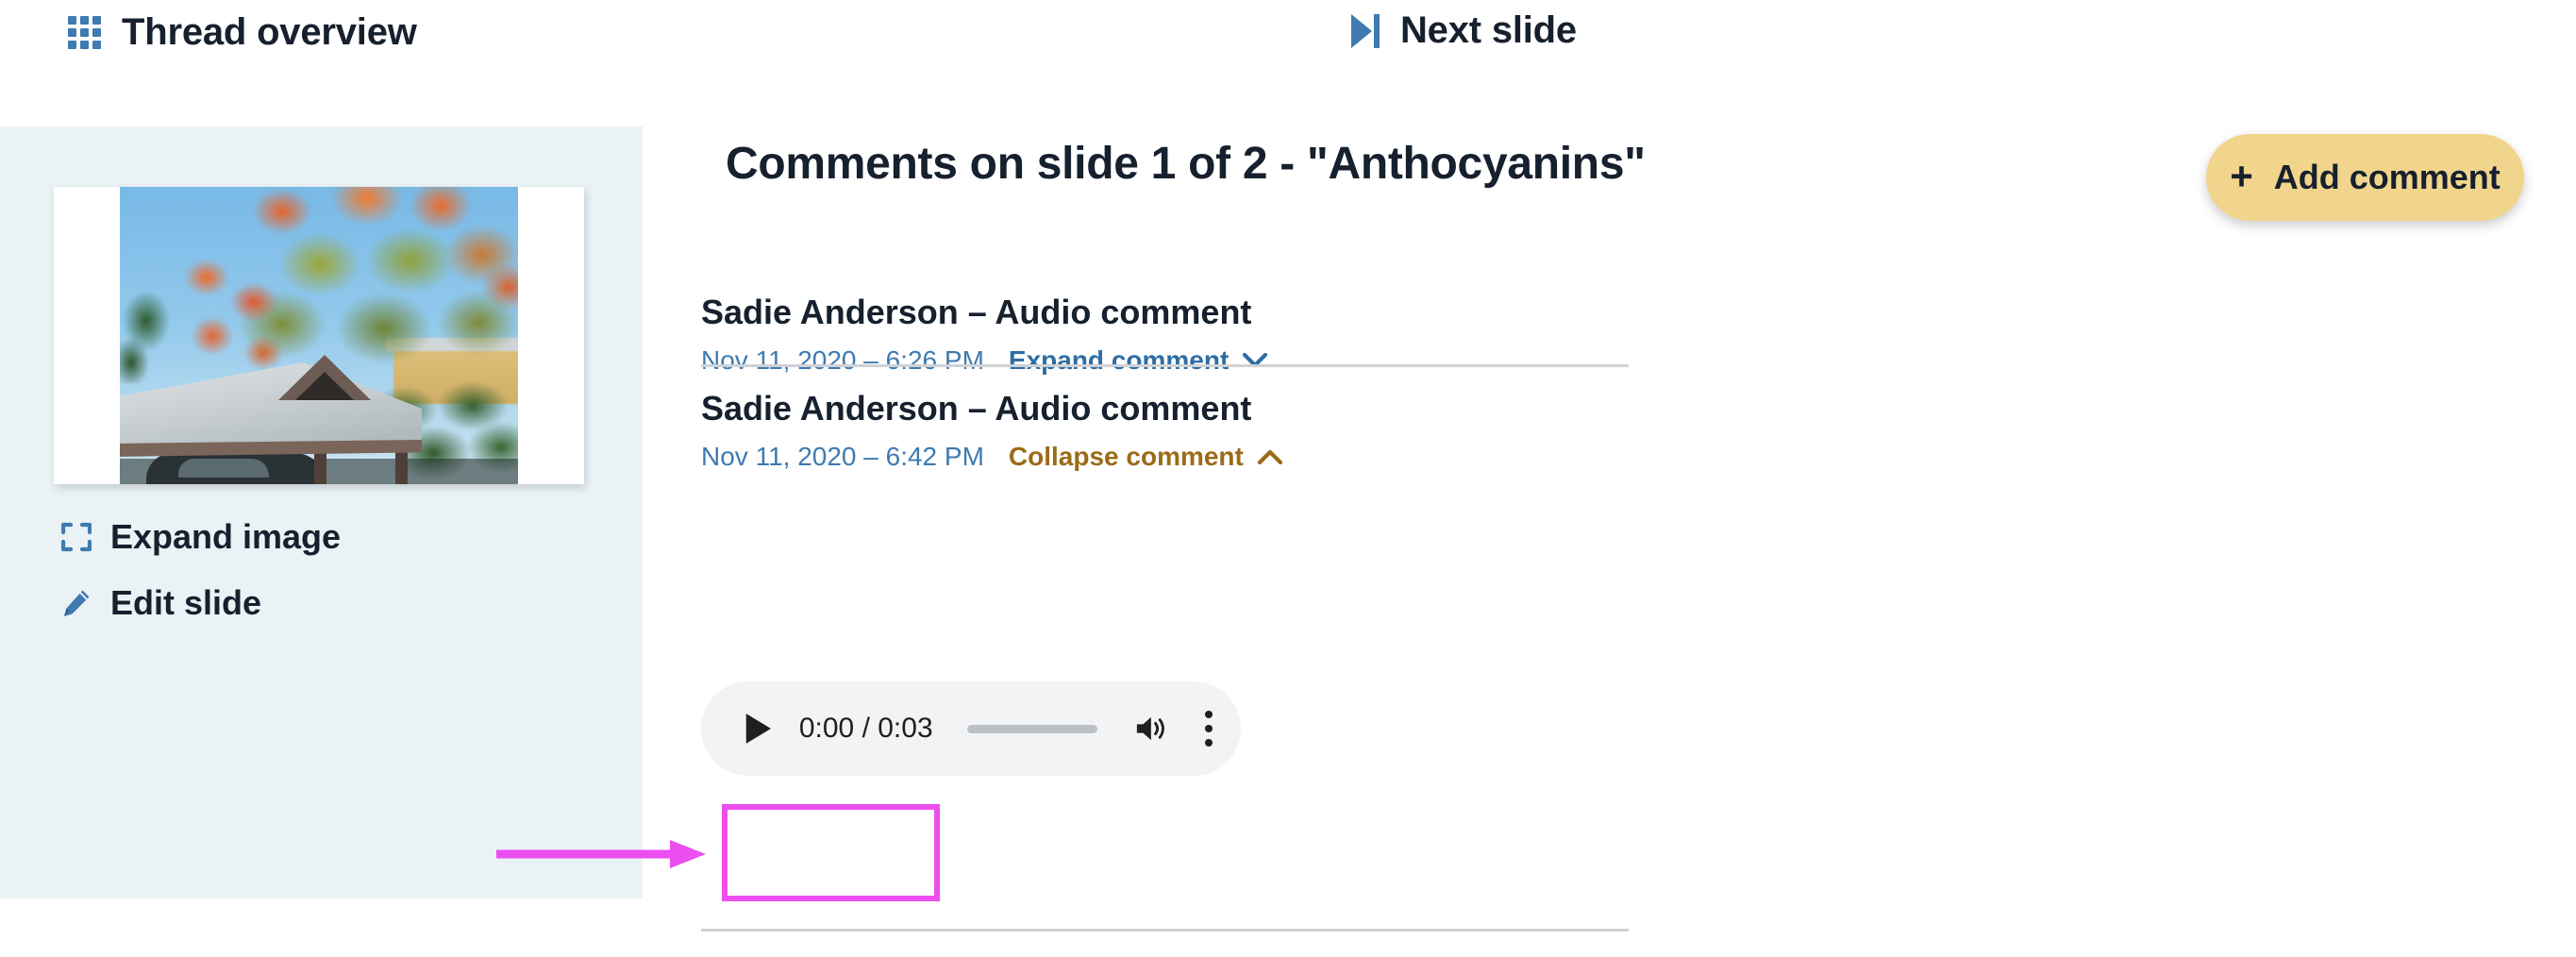 The image size is (2576, 957). What do you see at coordinates (1126, 456) in the screenshot?
I see `collapse-comment-label: Collapse comment` at bounding box center [1126, 456].